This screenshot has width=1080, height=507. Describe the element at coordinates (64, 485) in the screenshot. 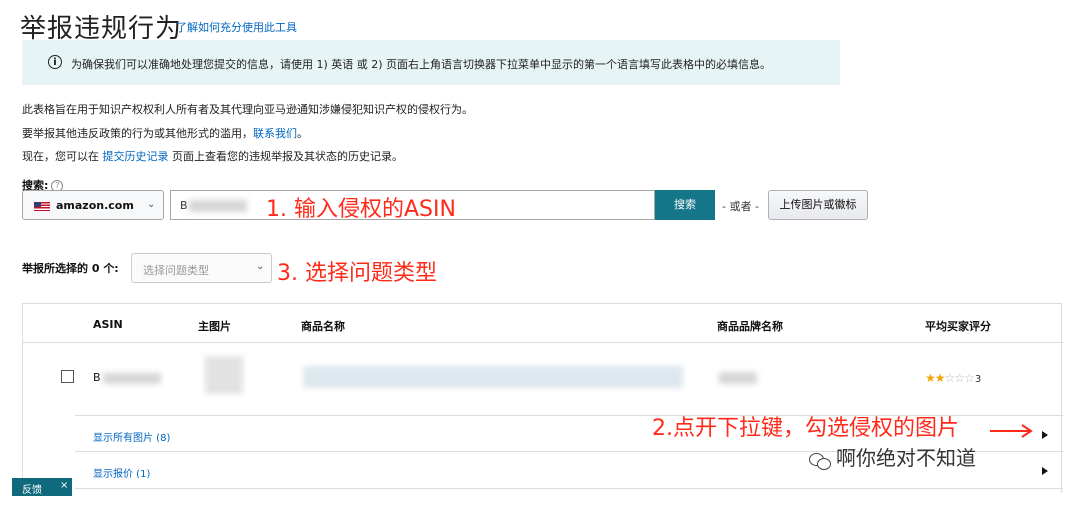

I see `close-icon: ×` at that location.